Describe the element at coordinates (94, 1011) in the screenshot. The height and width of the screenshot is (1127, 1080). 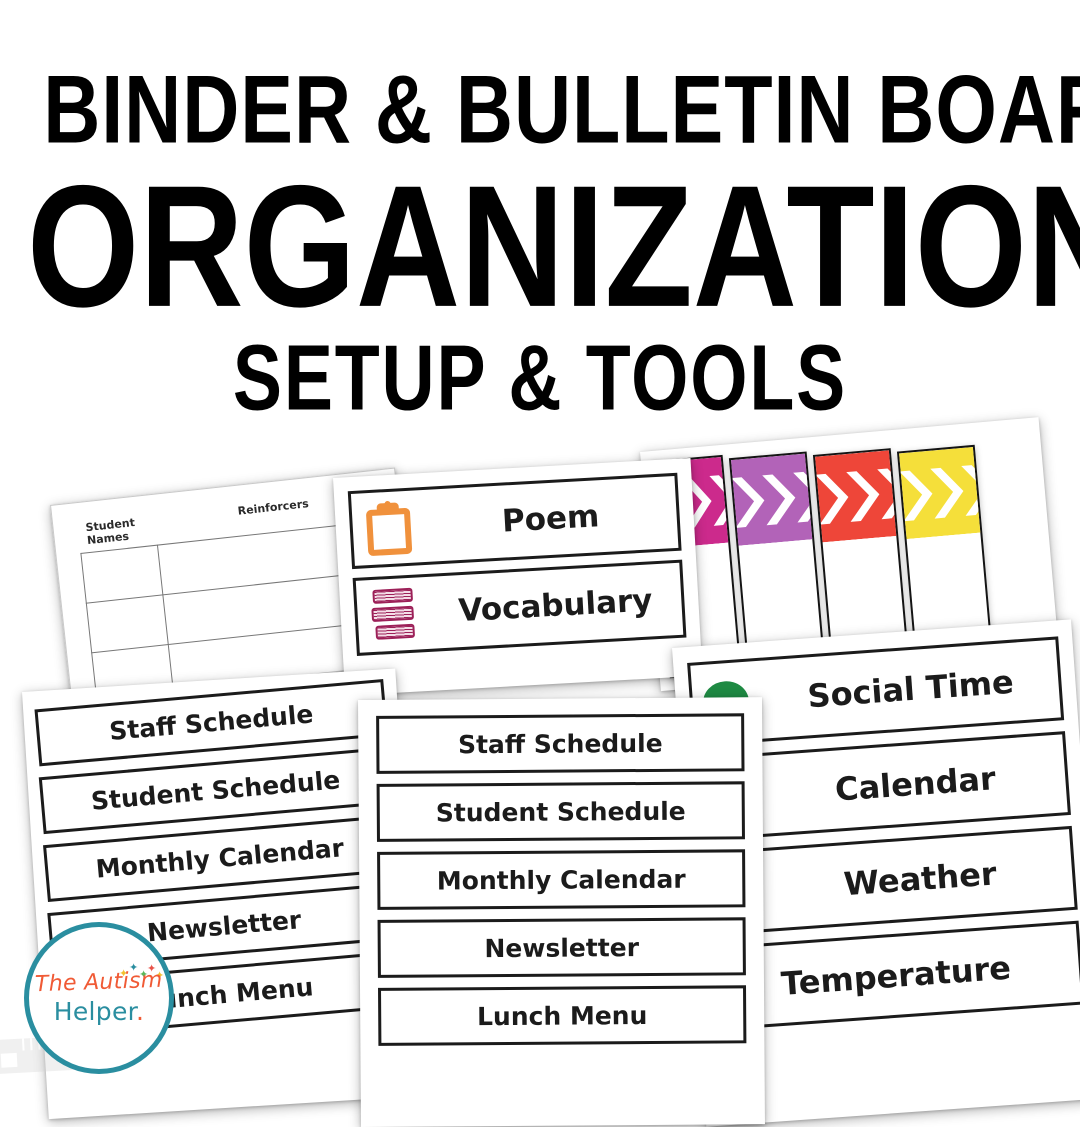
I see `logo-helper-text: Helper` at that location.